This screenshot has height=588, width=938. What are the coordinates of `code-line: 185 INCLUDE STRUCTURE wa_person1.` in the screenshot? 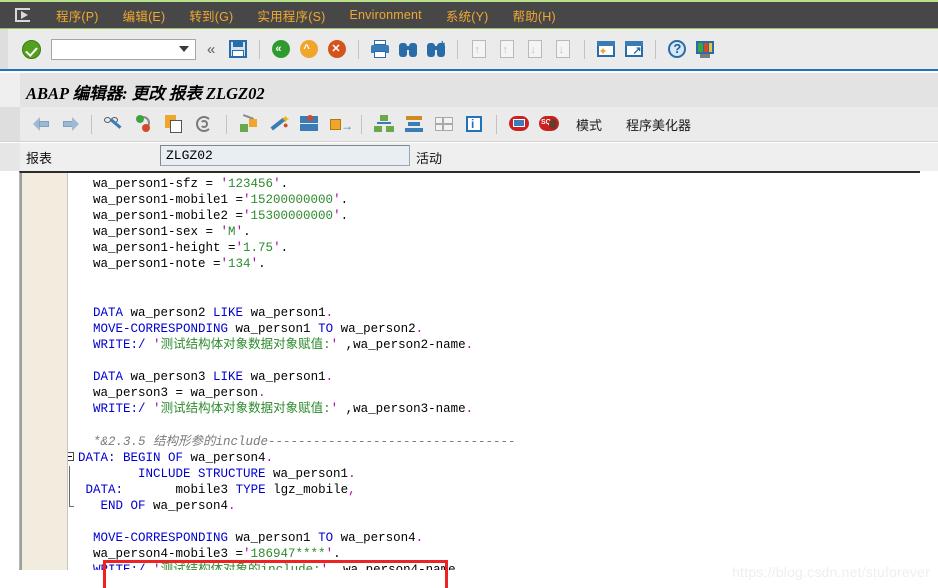 It's located at (494, 473).